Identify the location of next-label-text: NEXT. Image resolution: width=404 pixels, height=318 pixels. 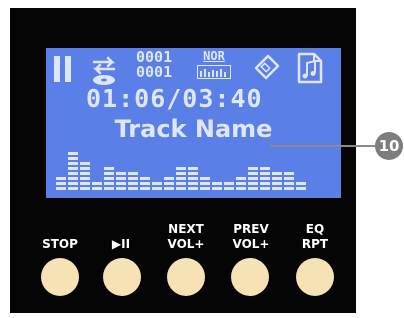
(186, 229).